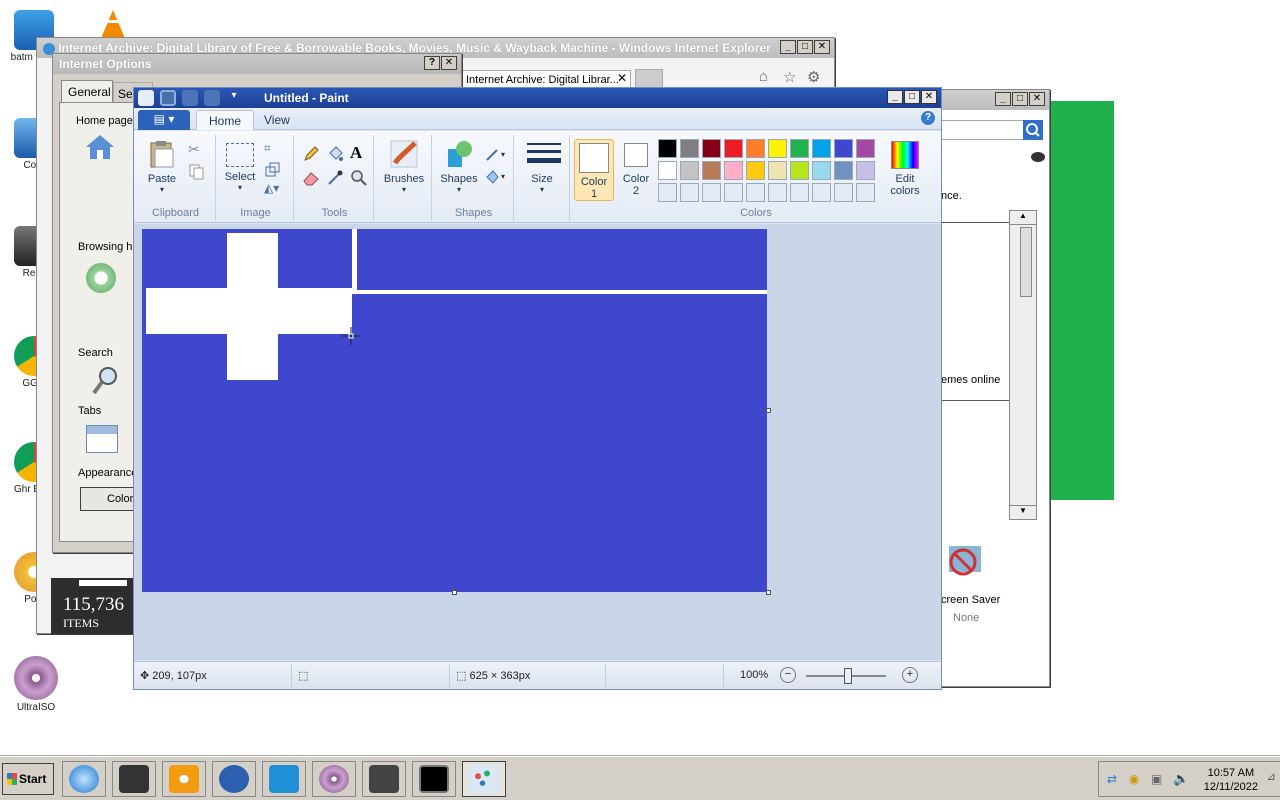  What do you see at coordinates (168, 98) in the screenshot?
I see `save-icon` at bounding box center [168, 98].